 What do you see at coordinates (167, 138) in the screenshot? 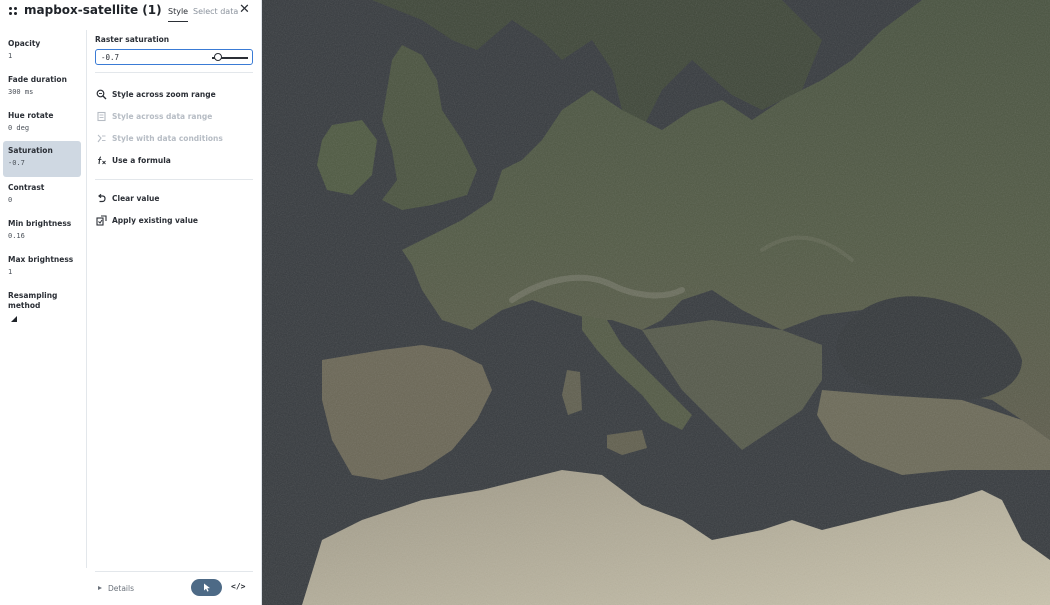
I see `action-label: Style with data conditions` at bounding box center [167, 138].